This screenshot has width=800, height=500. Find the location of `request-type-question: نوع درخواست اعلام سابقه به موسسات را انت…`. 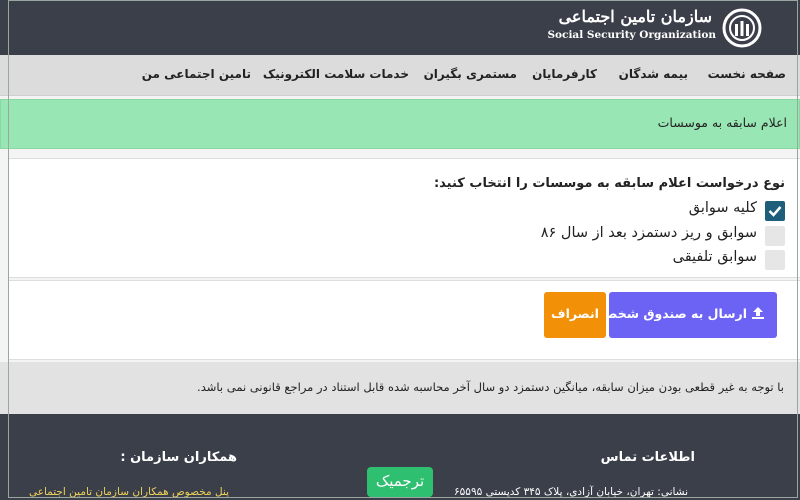

request-type-question: نوع درخواست اعلام سابقه به موسسات را انت… is located at coordinates (609, 183).